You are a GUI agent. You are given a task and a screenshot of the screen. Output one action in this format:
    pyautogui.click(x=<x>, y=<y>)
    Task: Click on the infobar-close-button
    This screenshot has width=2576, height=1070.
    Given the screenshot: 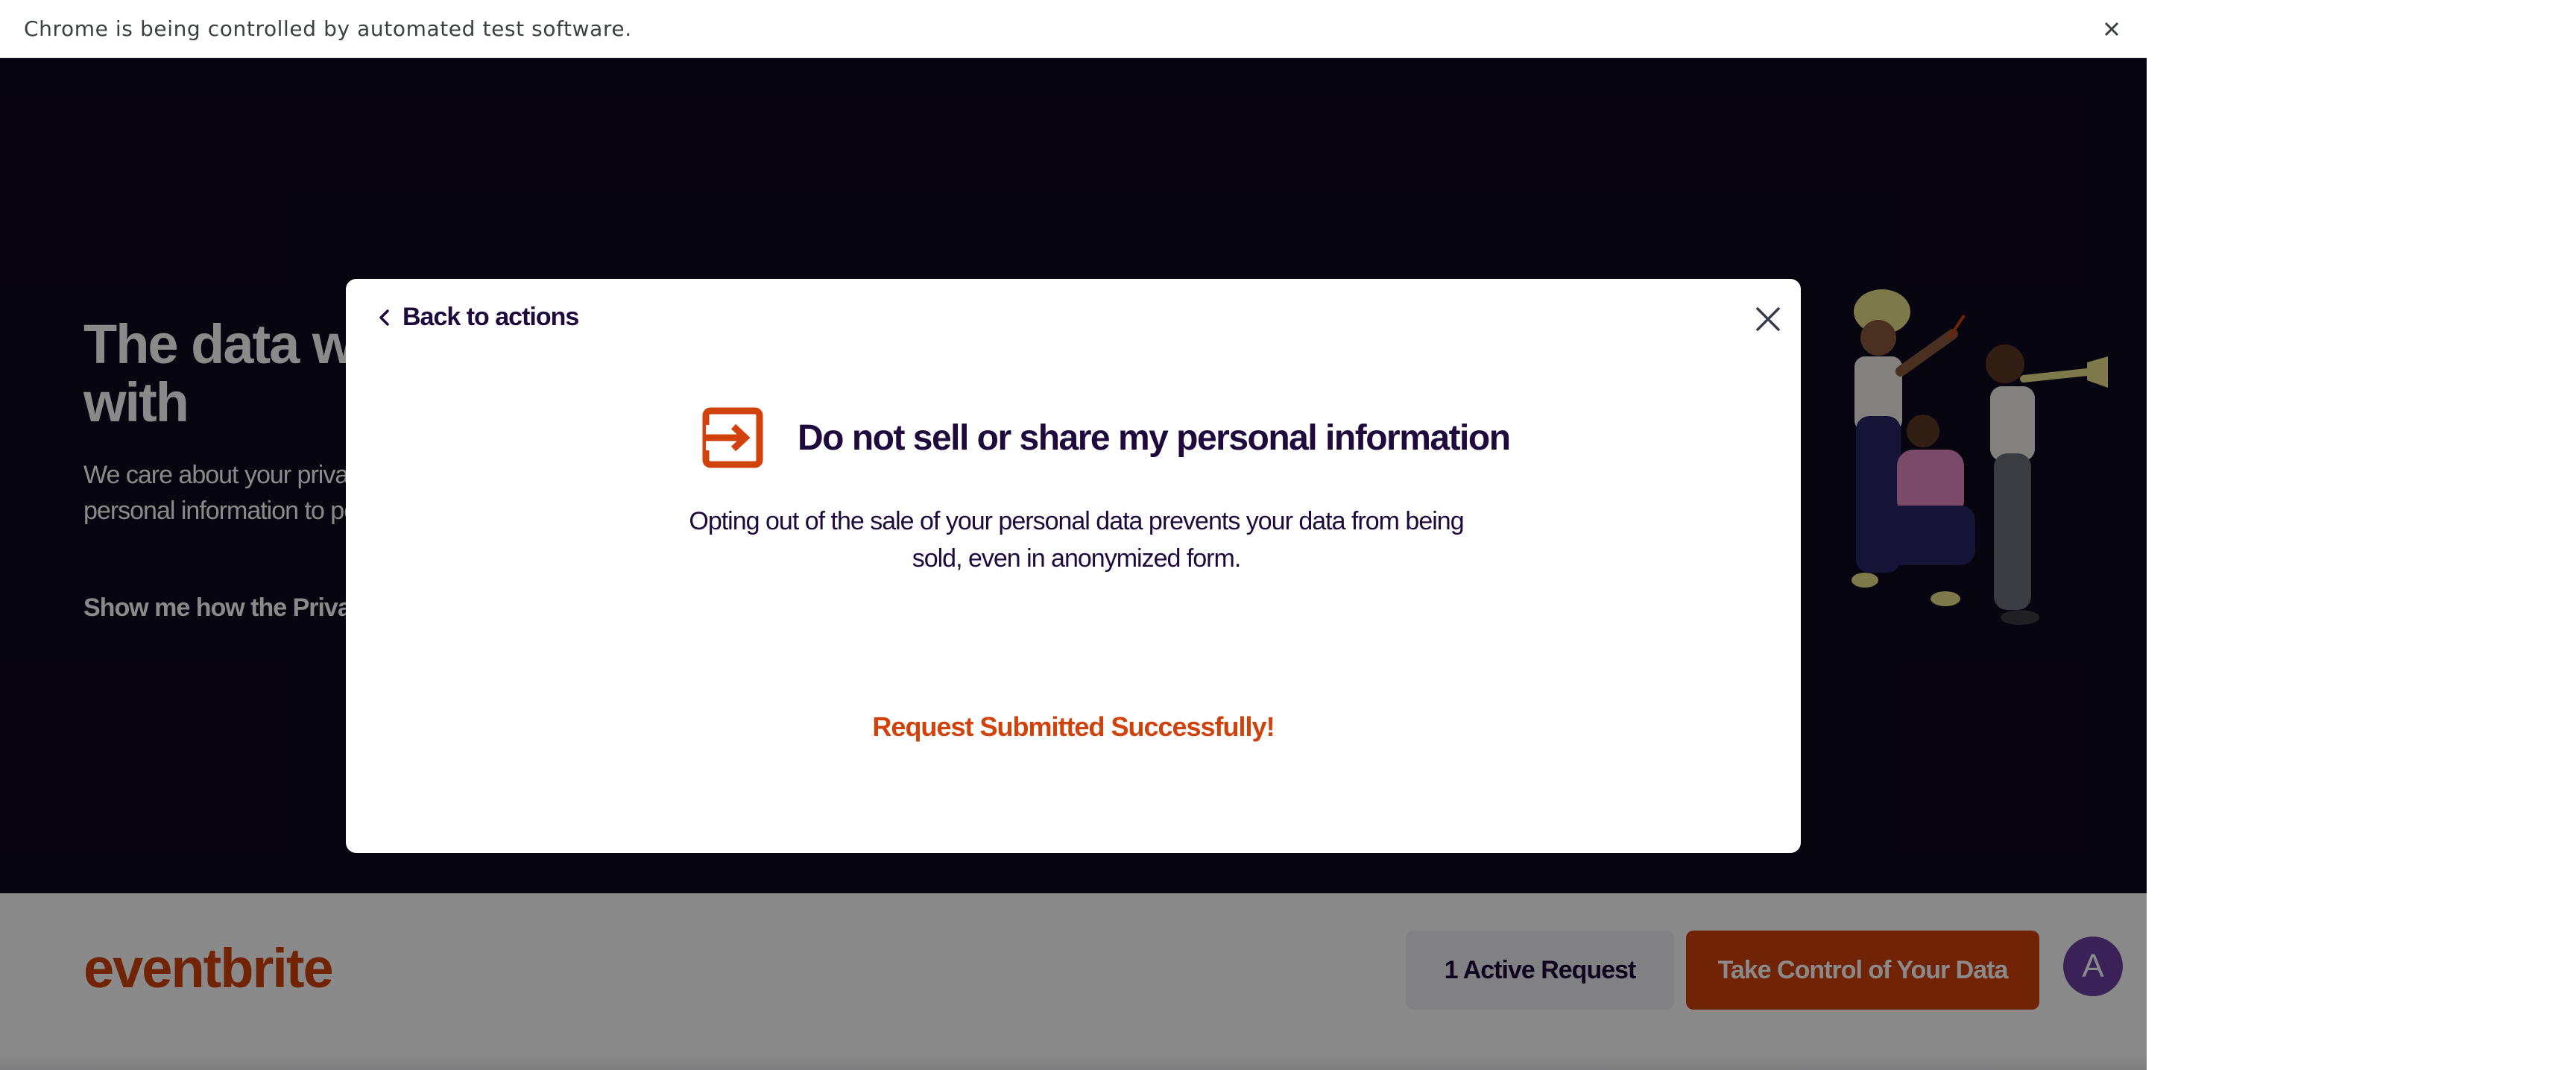 What is the action you would take?
    pyautogui.click(x=2111, y=29)
    